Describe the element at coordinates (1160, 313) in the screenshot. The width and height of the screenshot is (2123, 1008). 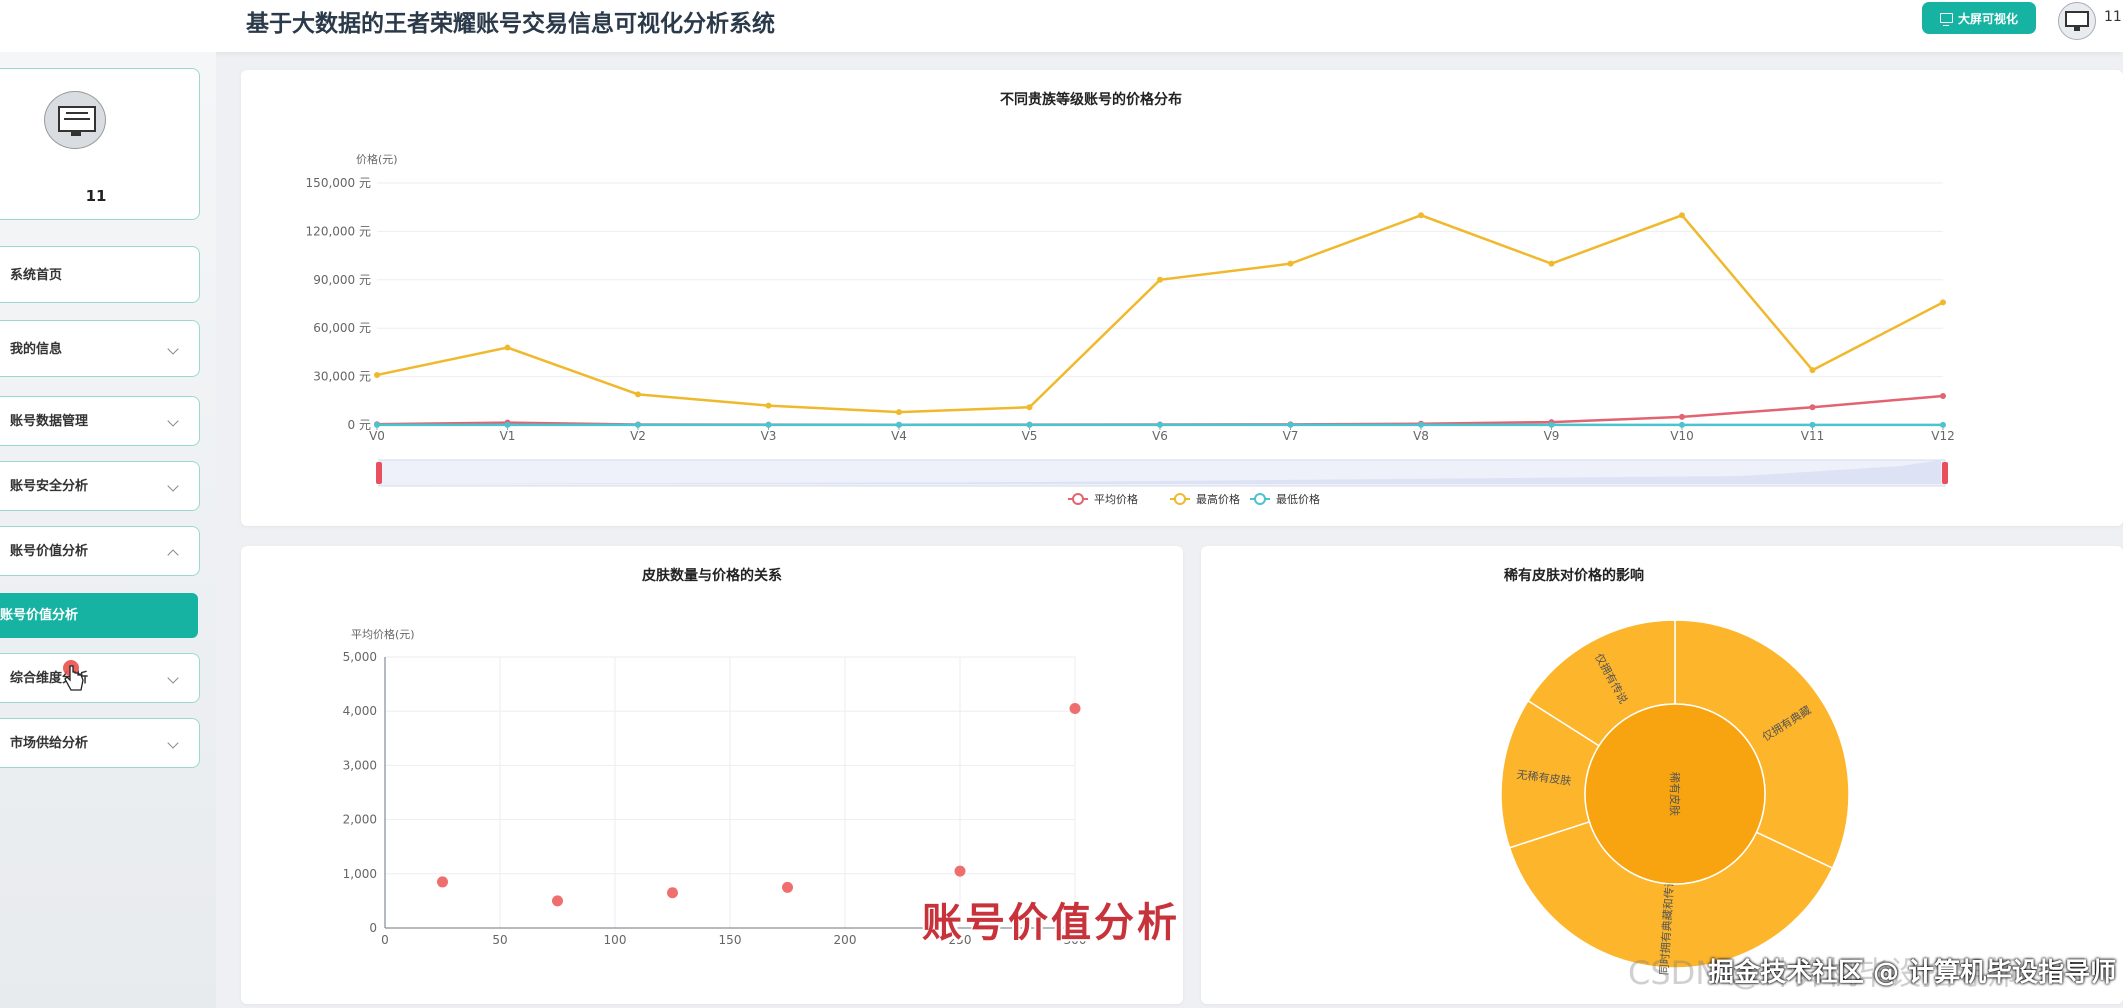
I see `series-line` at that location.